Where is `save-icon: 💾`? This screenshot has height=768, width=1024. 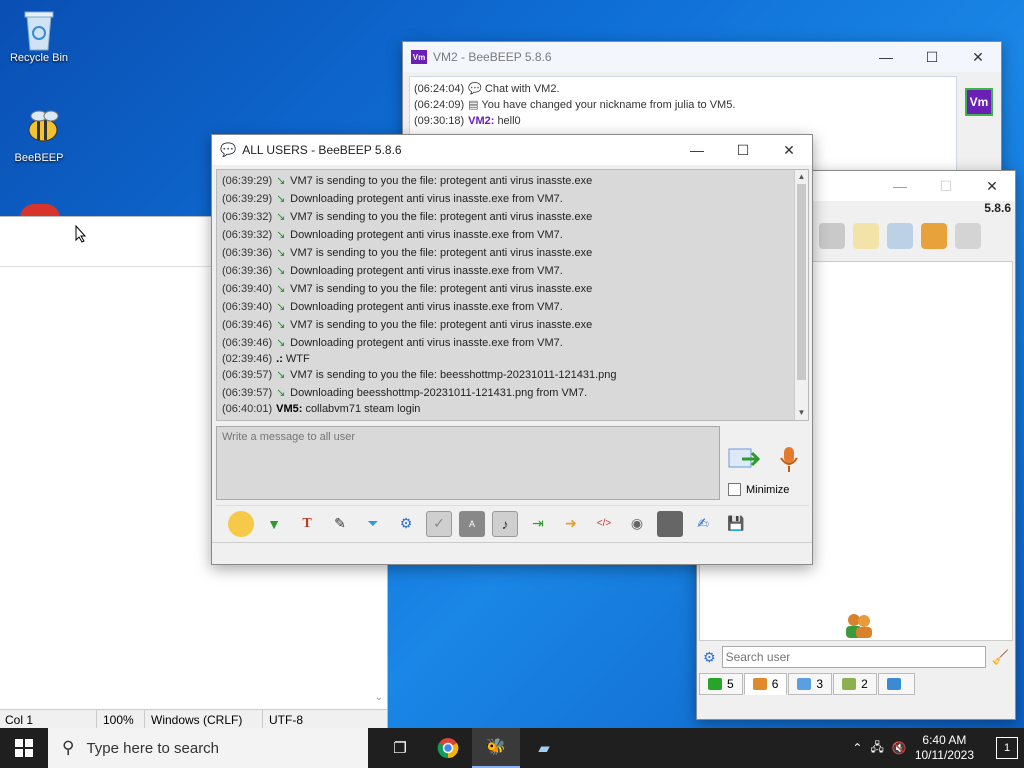 save-icon: 💾 is located at coordinates (736, 524).